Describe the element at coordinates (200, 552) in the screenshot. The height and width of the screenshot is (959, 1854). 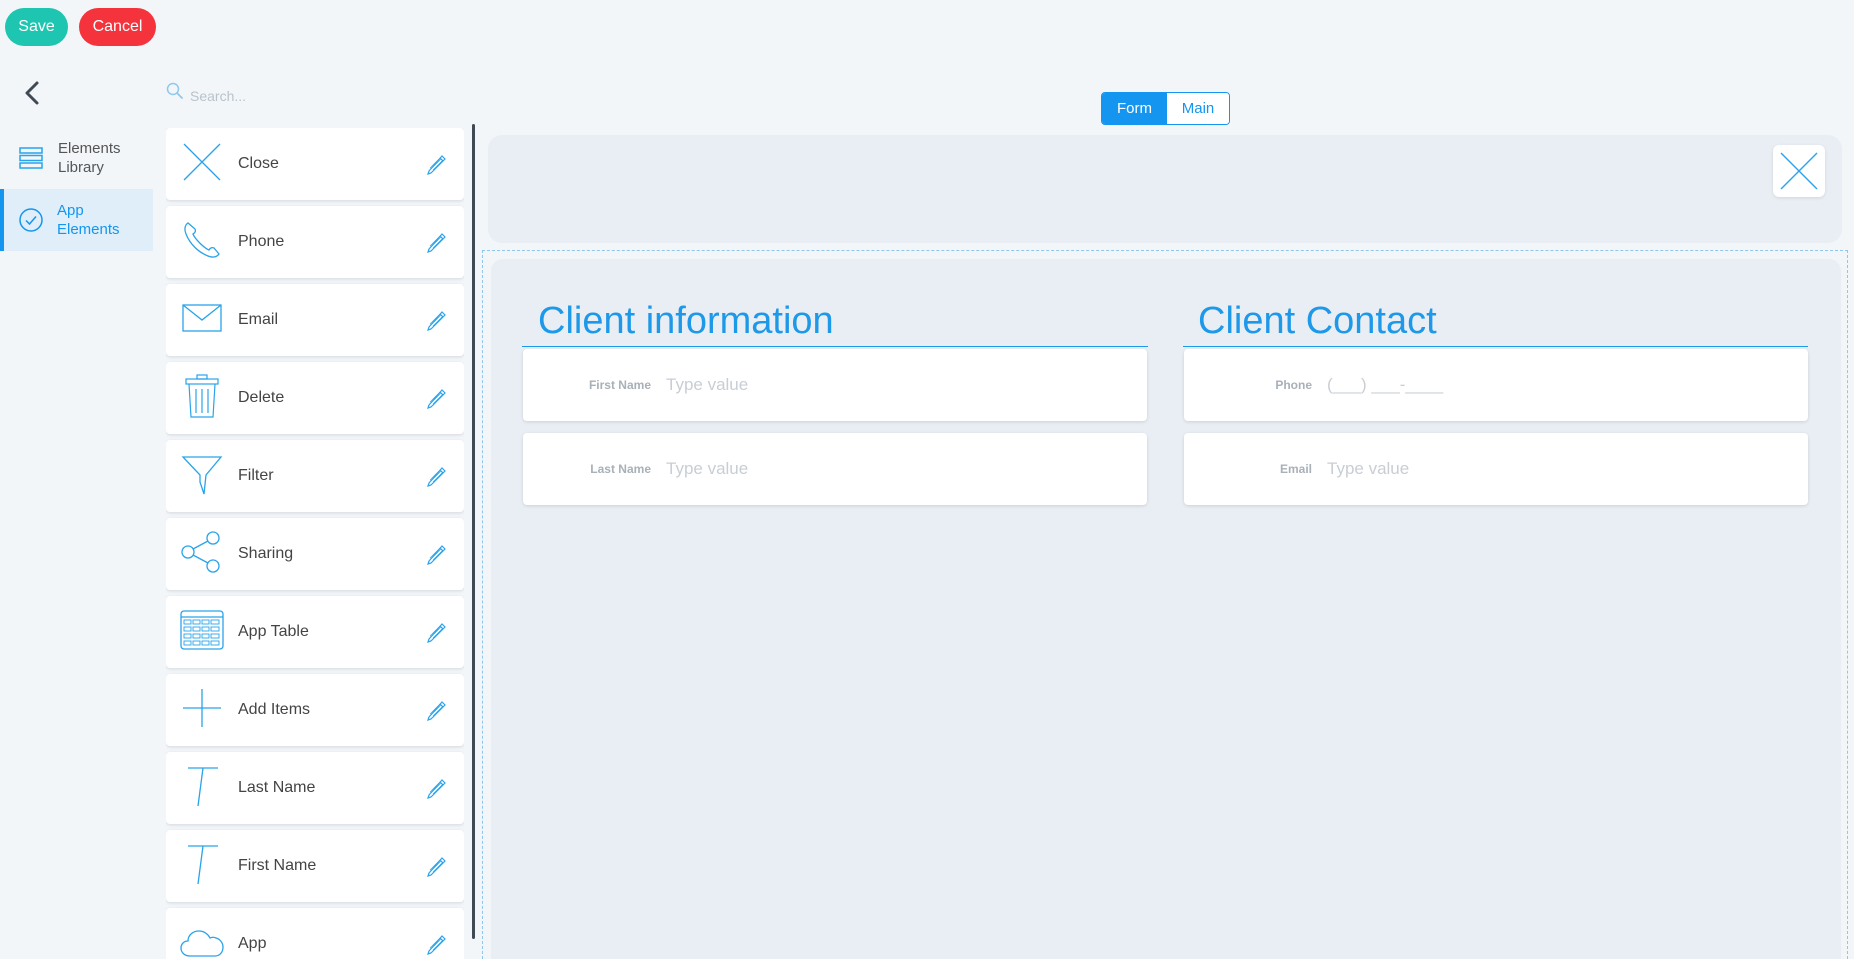
I see `share-icon` at that location.